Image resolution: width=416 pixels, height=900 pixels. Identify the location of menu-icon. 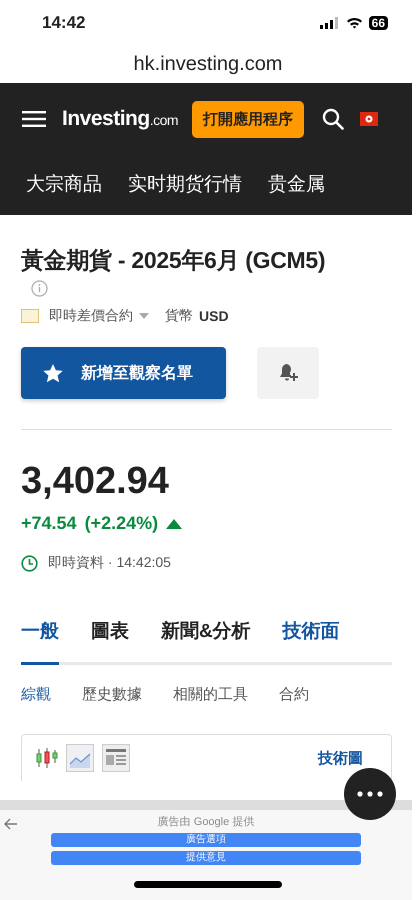
(34, 119).